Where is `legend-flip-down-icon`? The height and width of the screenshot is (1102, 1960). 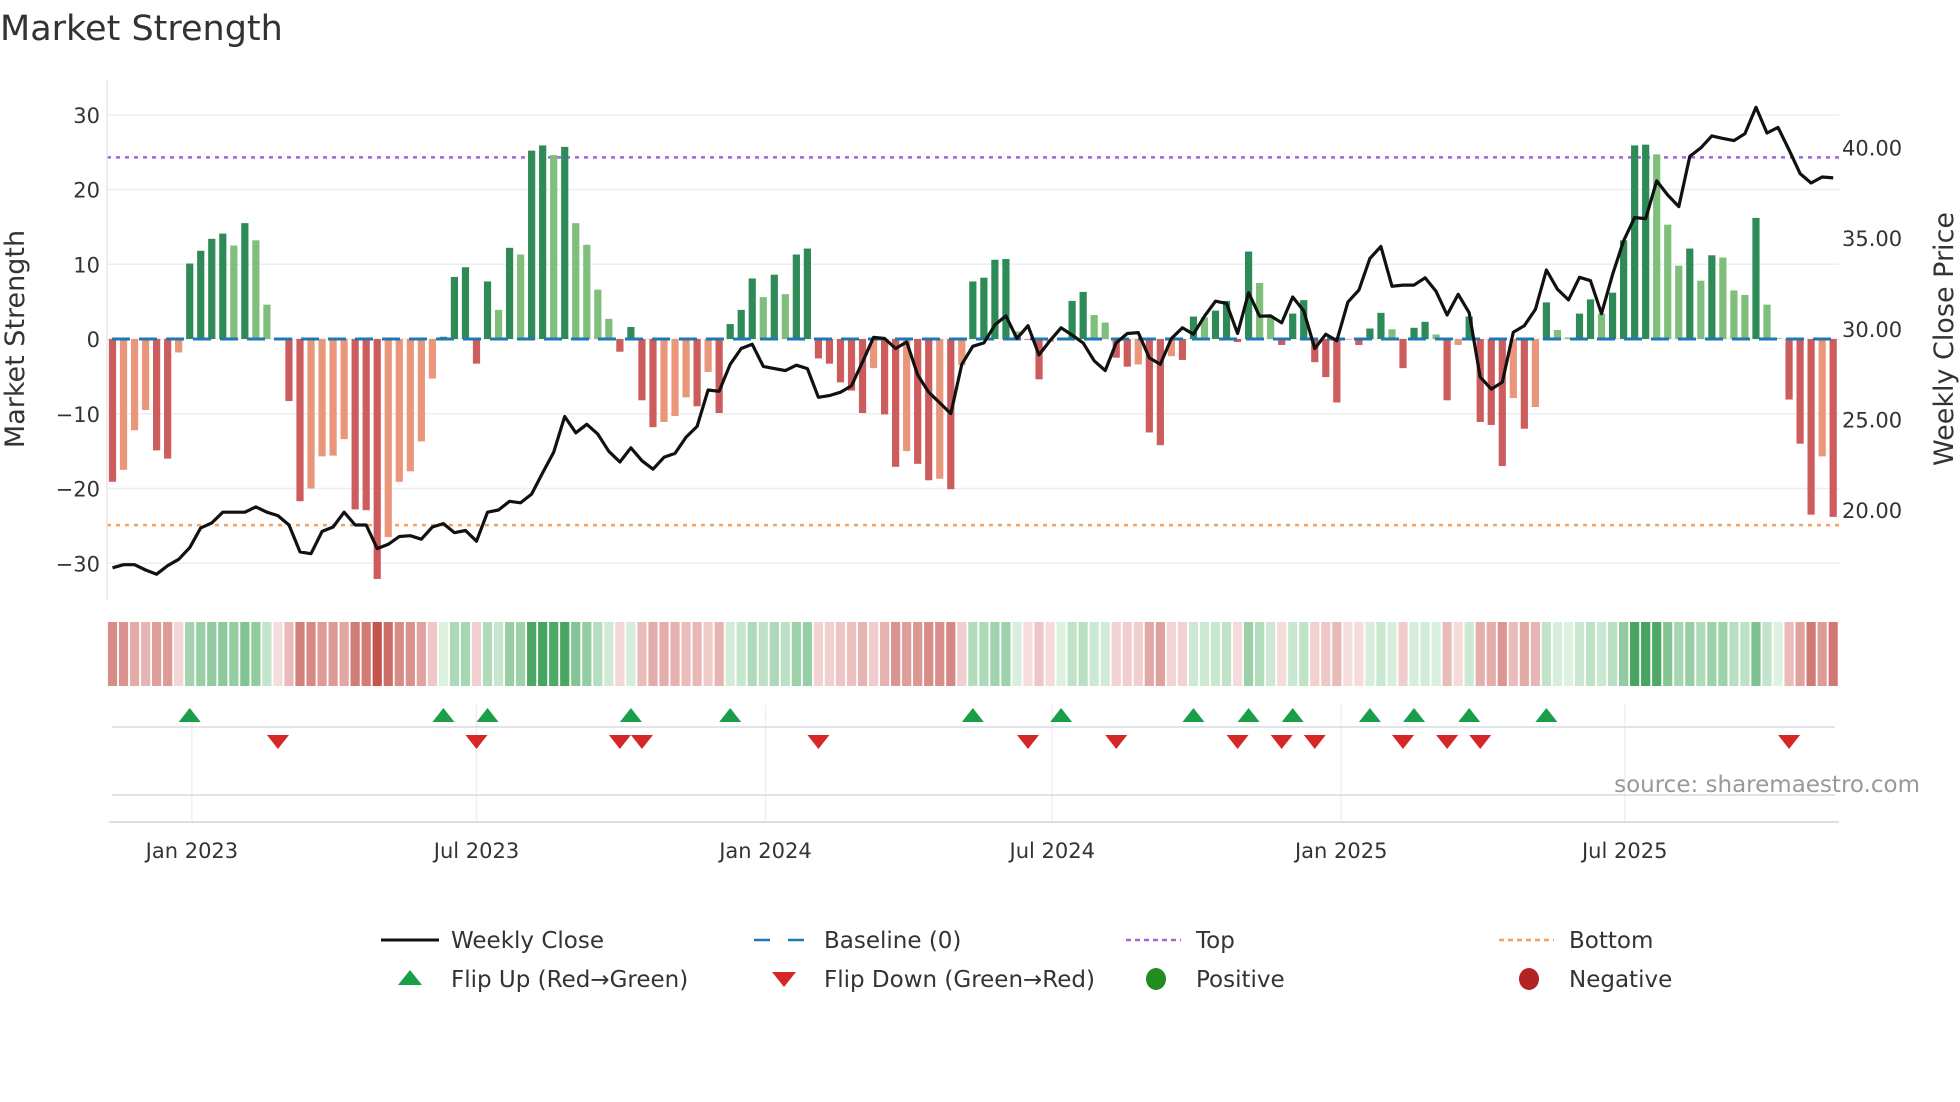
legend-flip-down-icon is located at coordinates (784, 979).